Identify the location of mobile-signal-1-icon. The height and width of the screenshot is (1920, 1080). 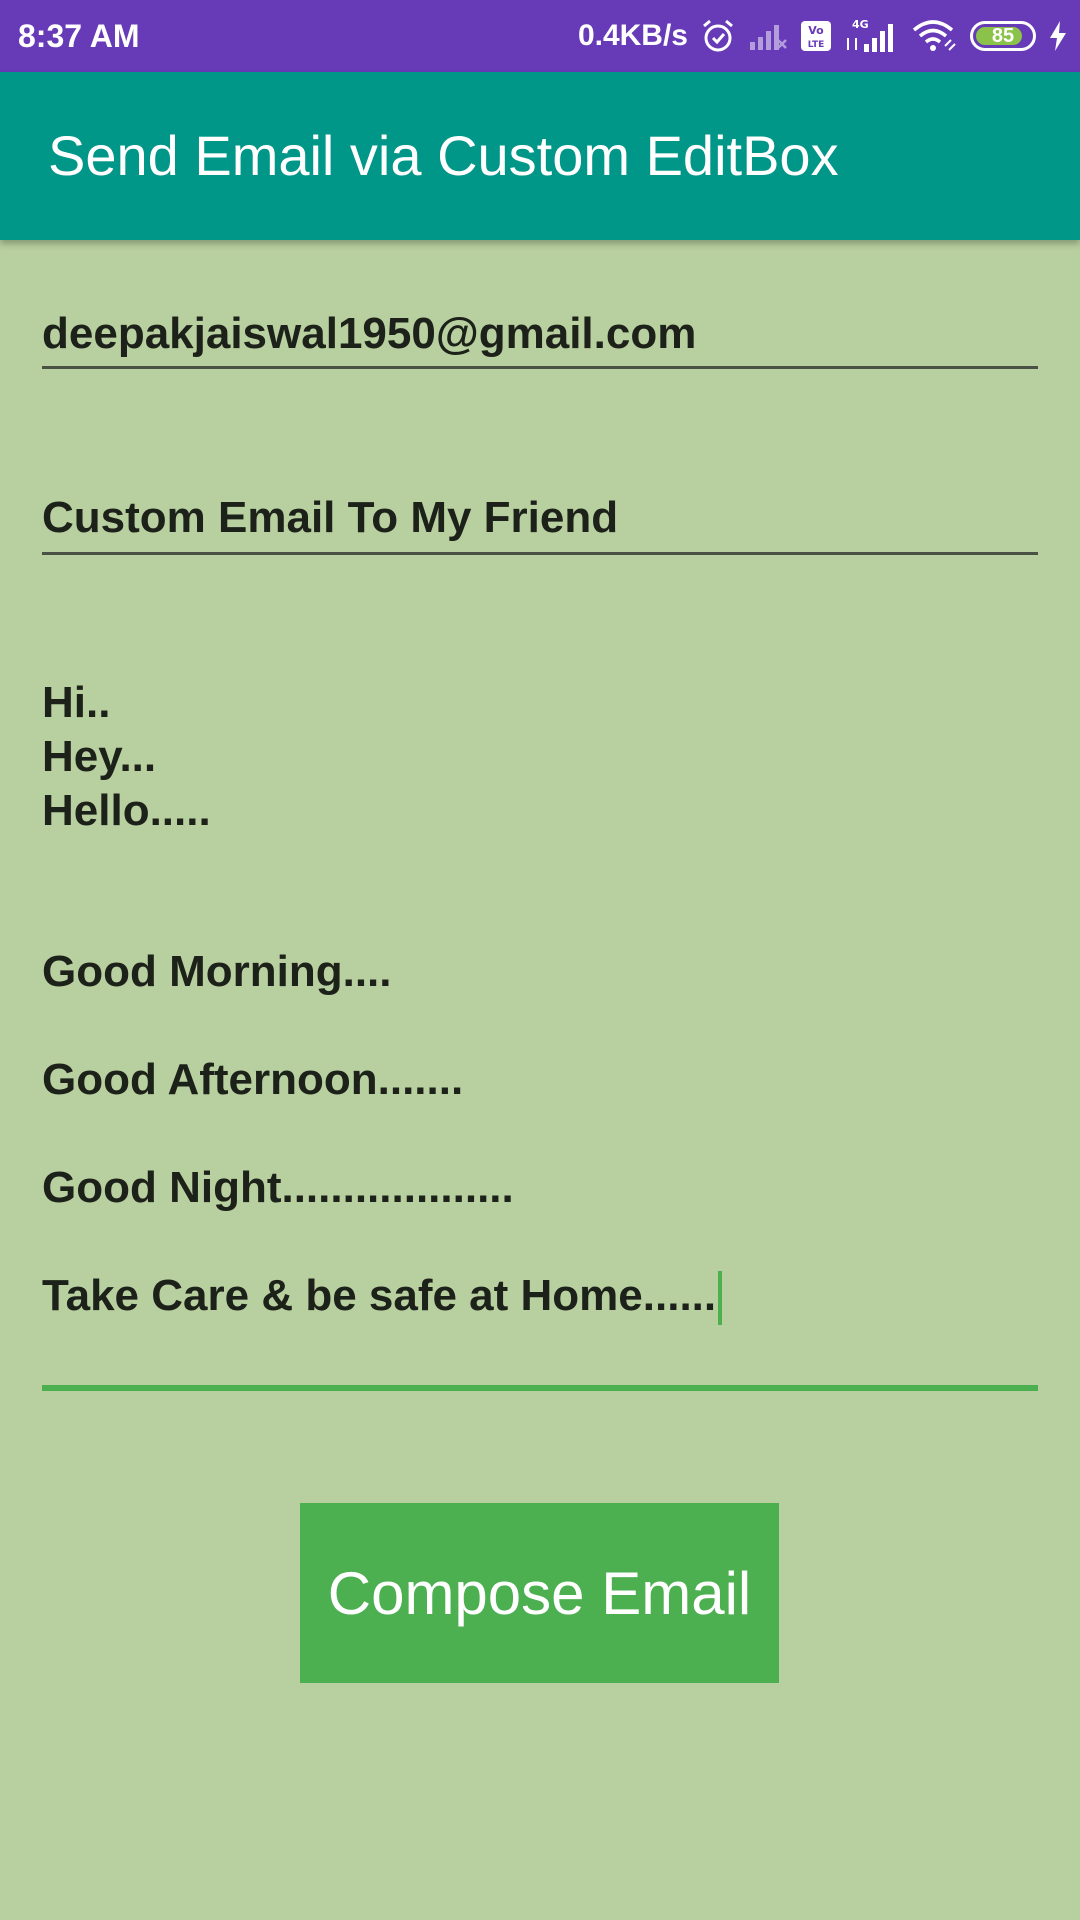
(768, 36).